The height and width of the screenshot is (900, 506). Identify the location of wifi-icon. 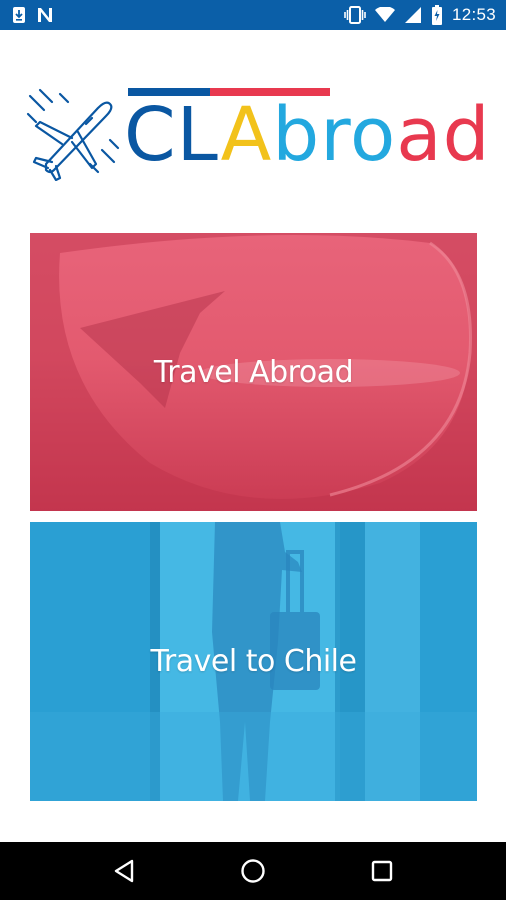
(384, 15).